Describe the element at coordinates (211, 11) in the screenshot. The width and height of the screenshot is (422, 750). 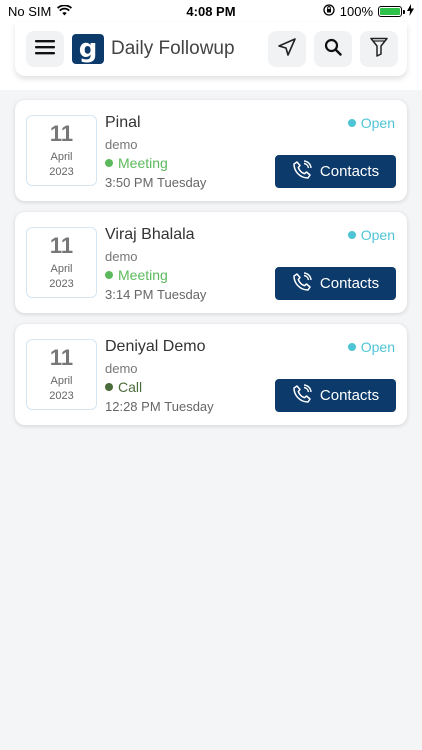
I see `status-bar: No SIM 4:08 PM 100%` at that location.